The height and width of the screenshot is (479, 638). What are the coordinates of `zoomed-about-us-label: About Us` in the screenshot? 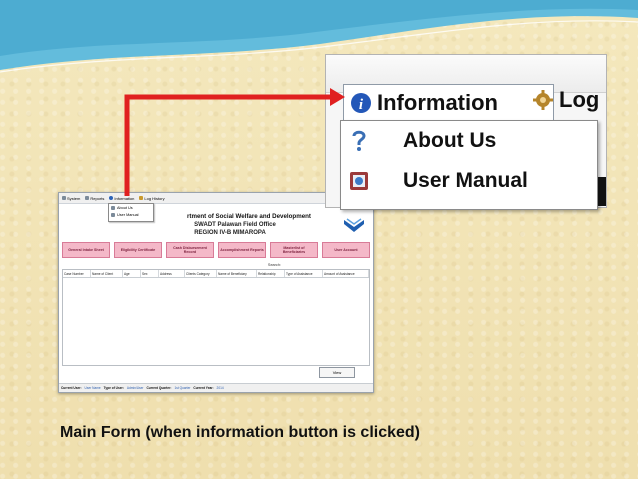 It's located at (450, 140).